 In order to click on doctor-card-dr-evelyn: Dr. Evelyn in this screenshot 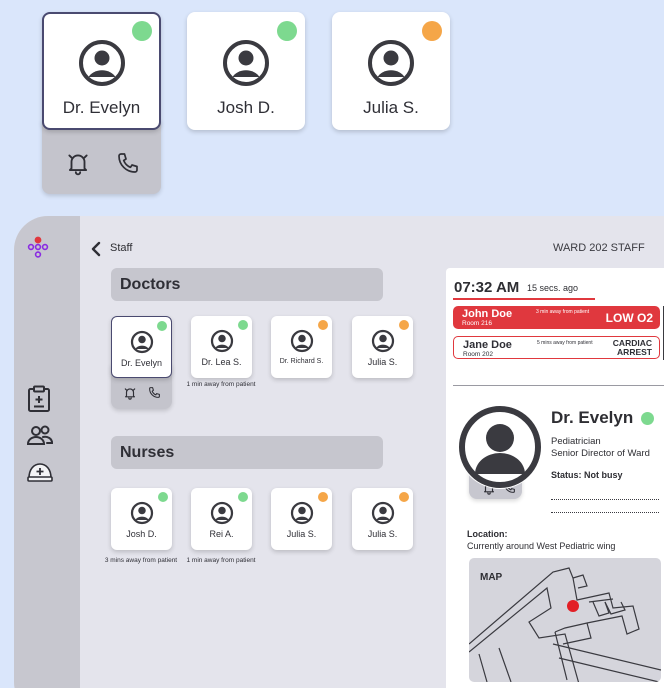, I will do `click(141, 347)`.